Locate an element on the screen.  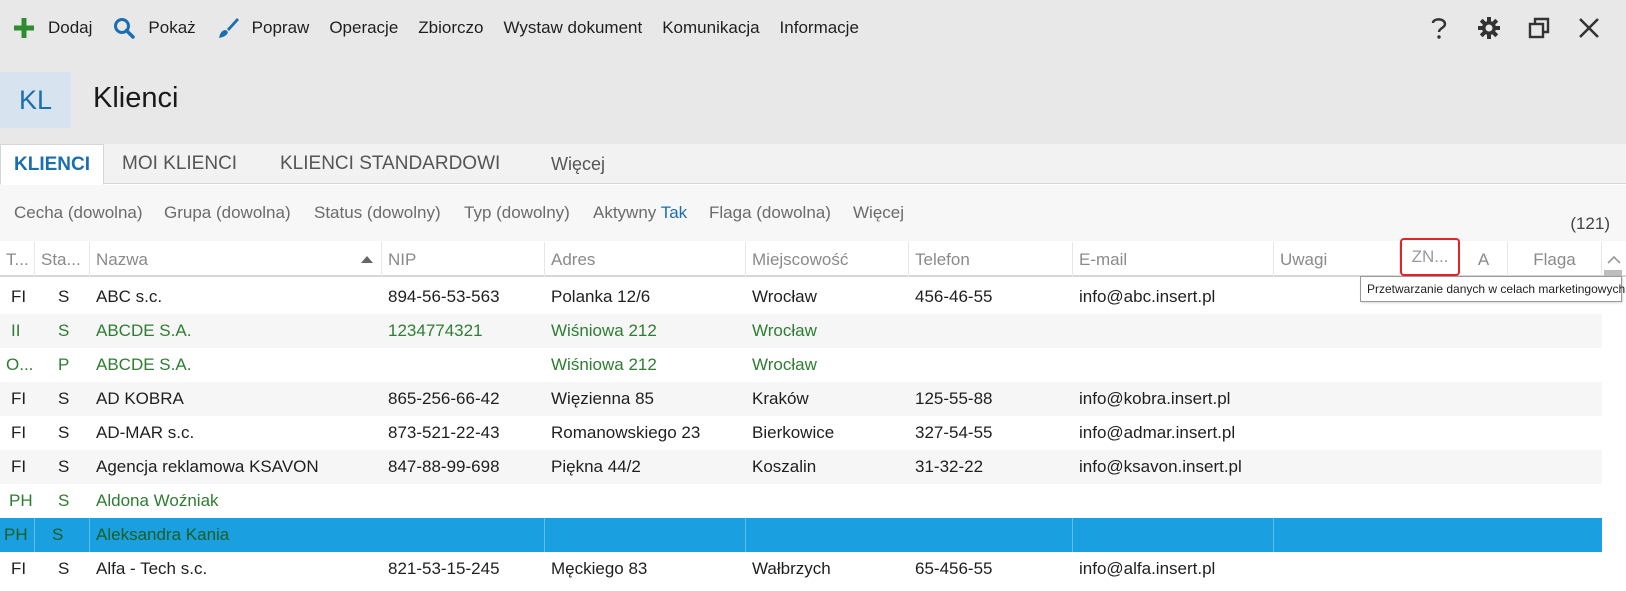
tab-more: Więcej is located at coordinates (578, 164).